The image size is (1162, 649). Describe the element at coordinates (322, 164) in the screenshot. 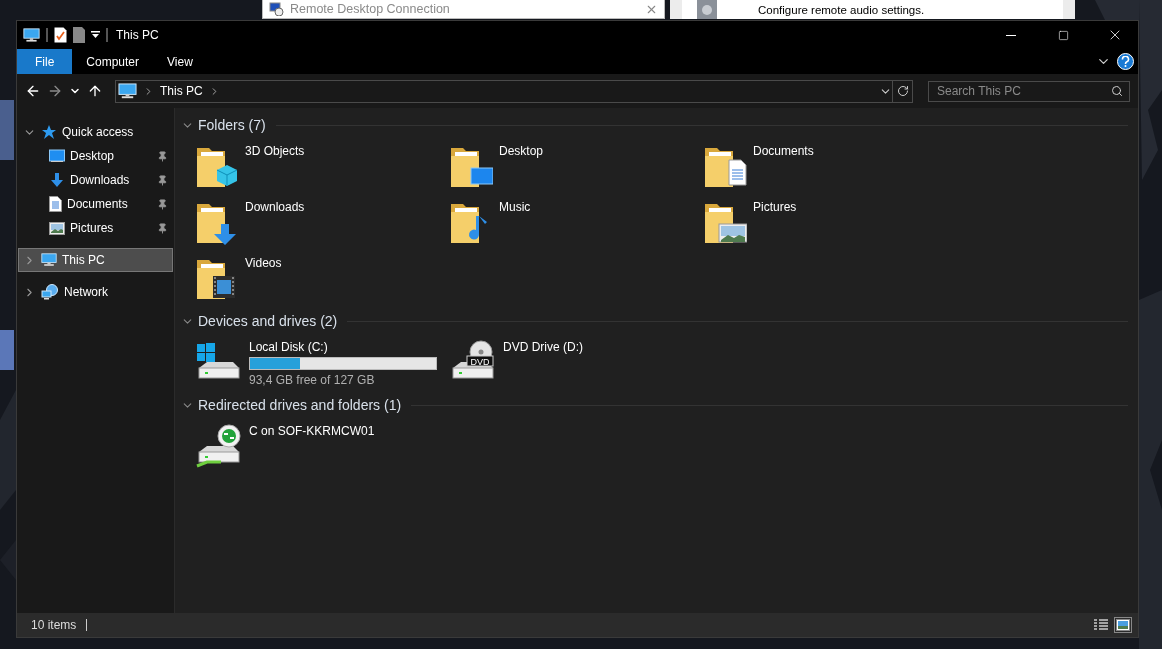

I see `folder-item: 3D Objects` at that location.